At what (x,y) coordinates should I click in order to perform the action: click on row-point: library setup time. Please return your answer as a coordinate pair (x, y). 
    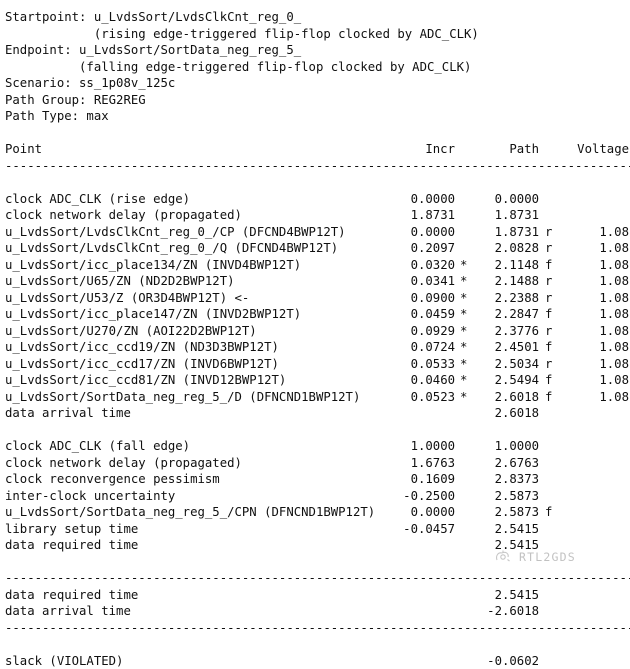
    Looking at the image, I should click on (71, 529).